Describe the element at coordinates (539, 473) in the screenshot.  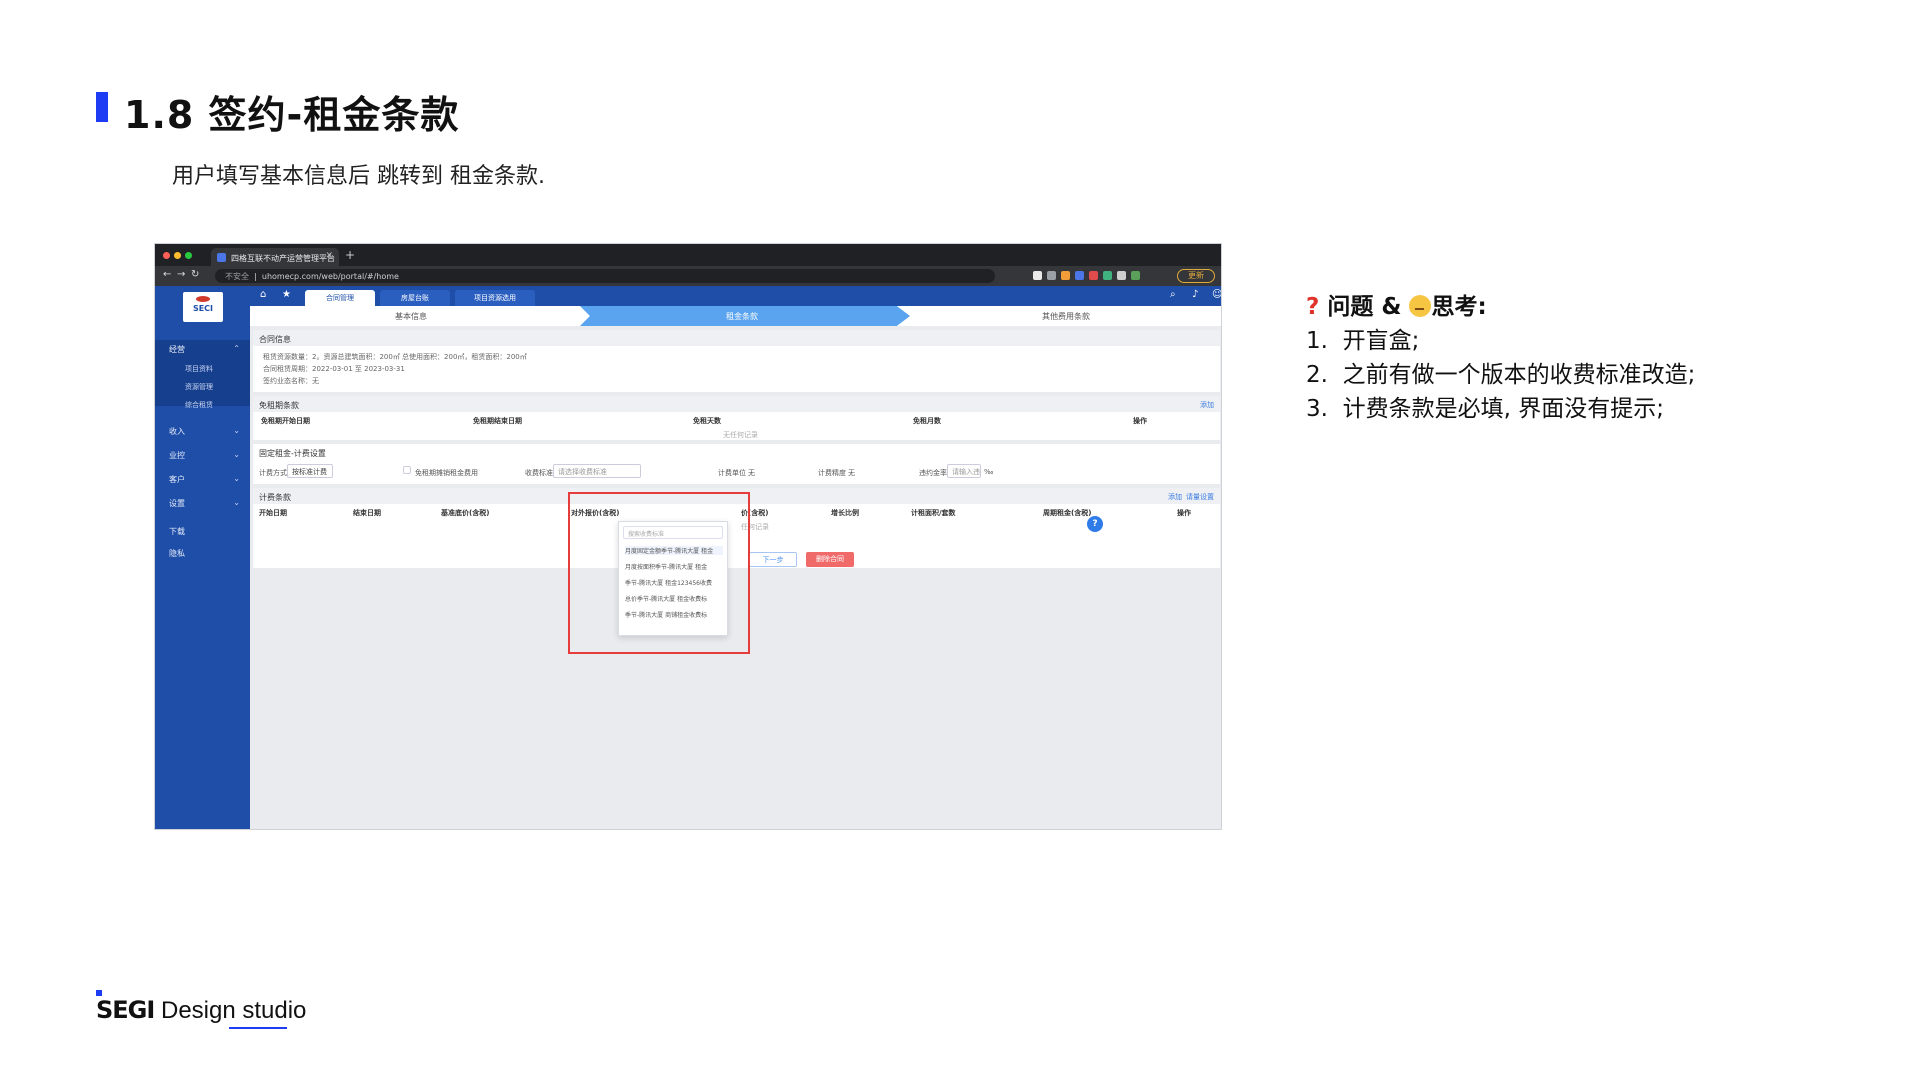
I see `standard-label: 收费标准` at that location.